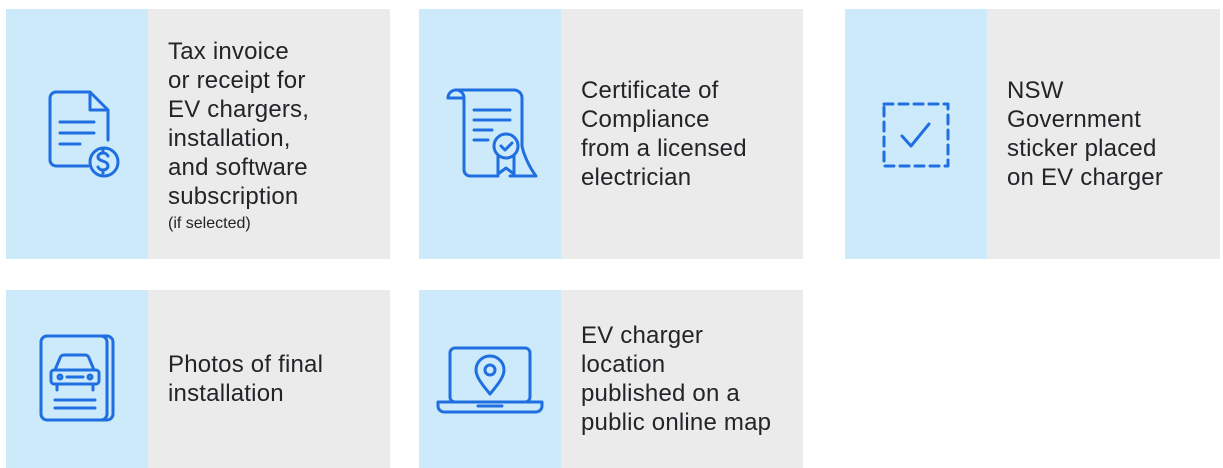  I want to click on sticker-check-icon, so click(916, 134).